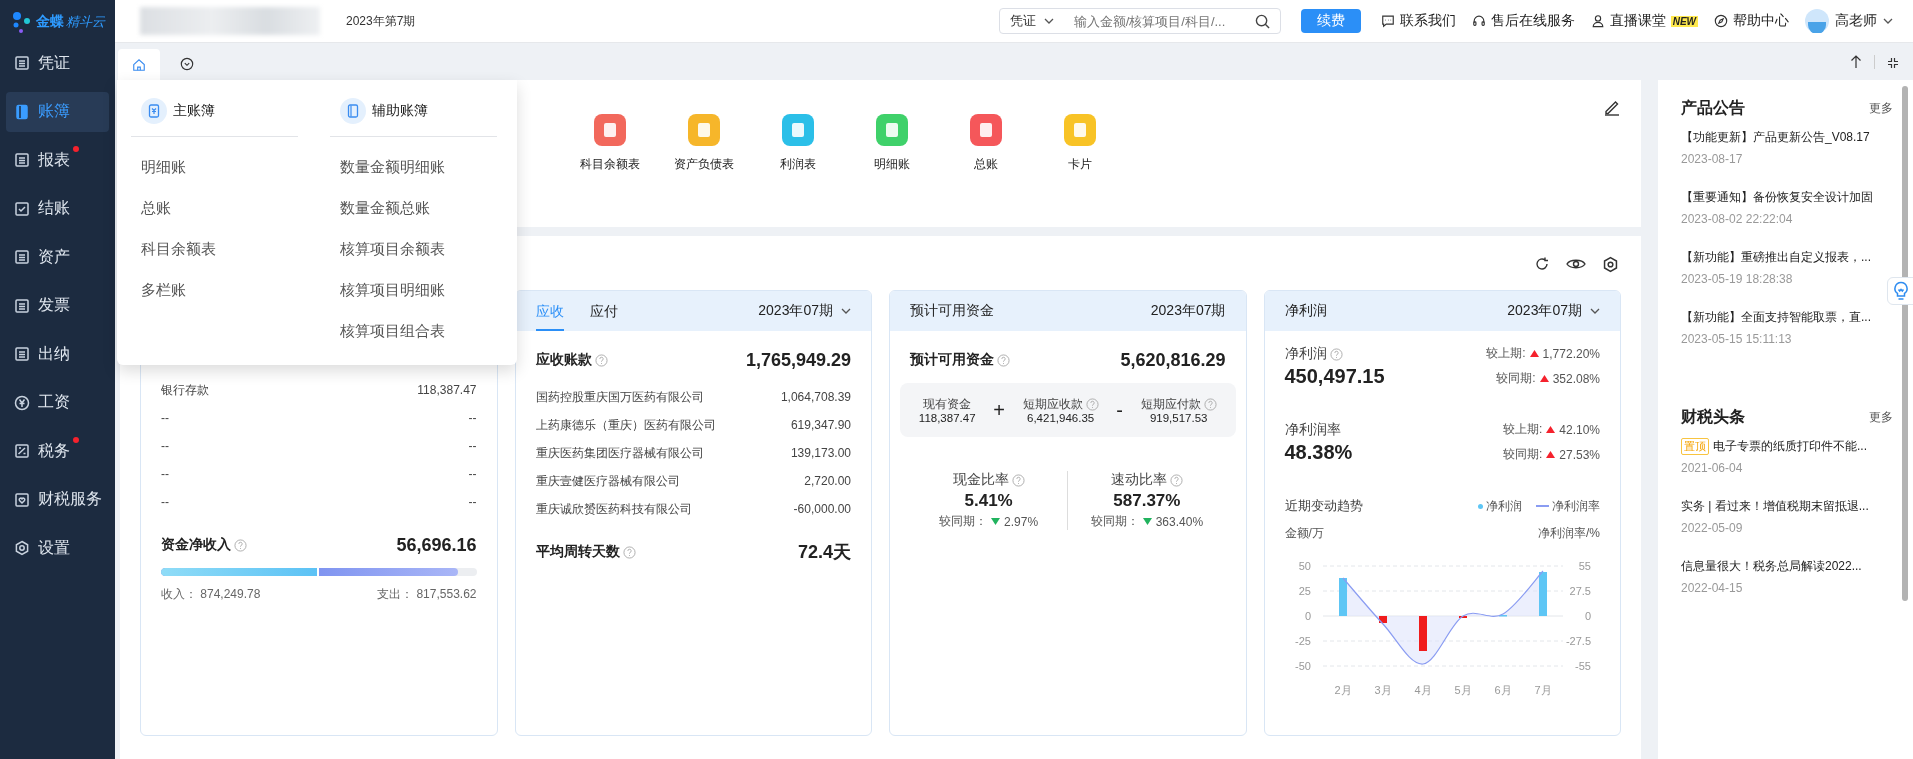 Image resolution: width=1913 pixels, height=759 pixels. Describe the element at coordinates (57, 208) in the screenshot. I see `sidebar-item: 结账` at that location.